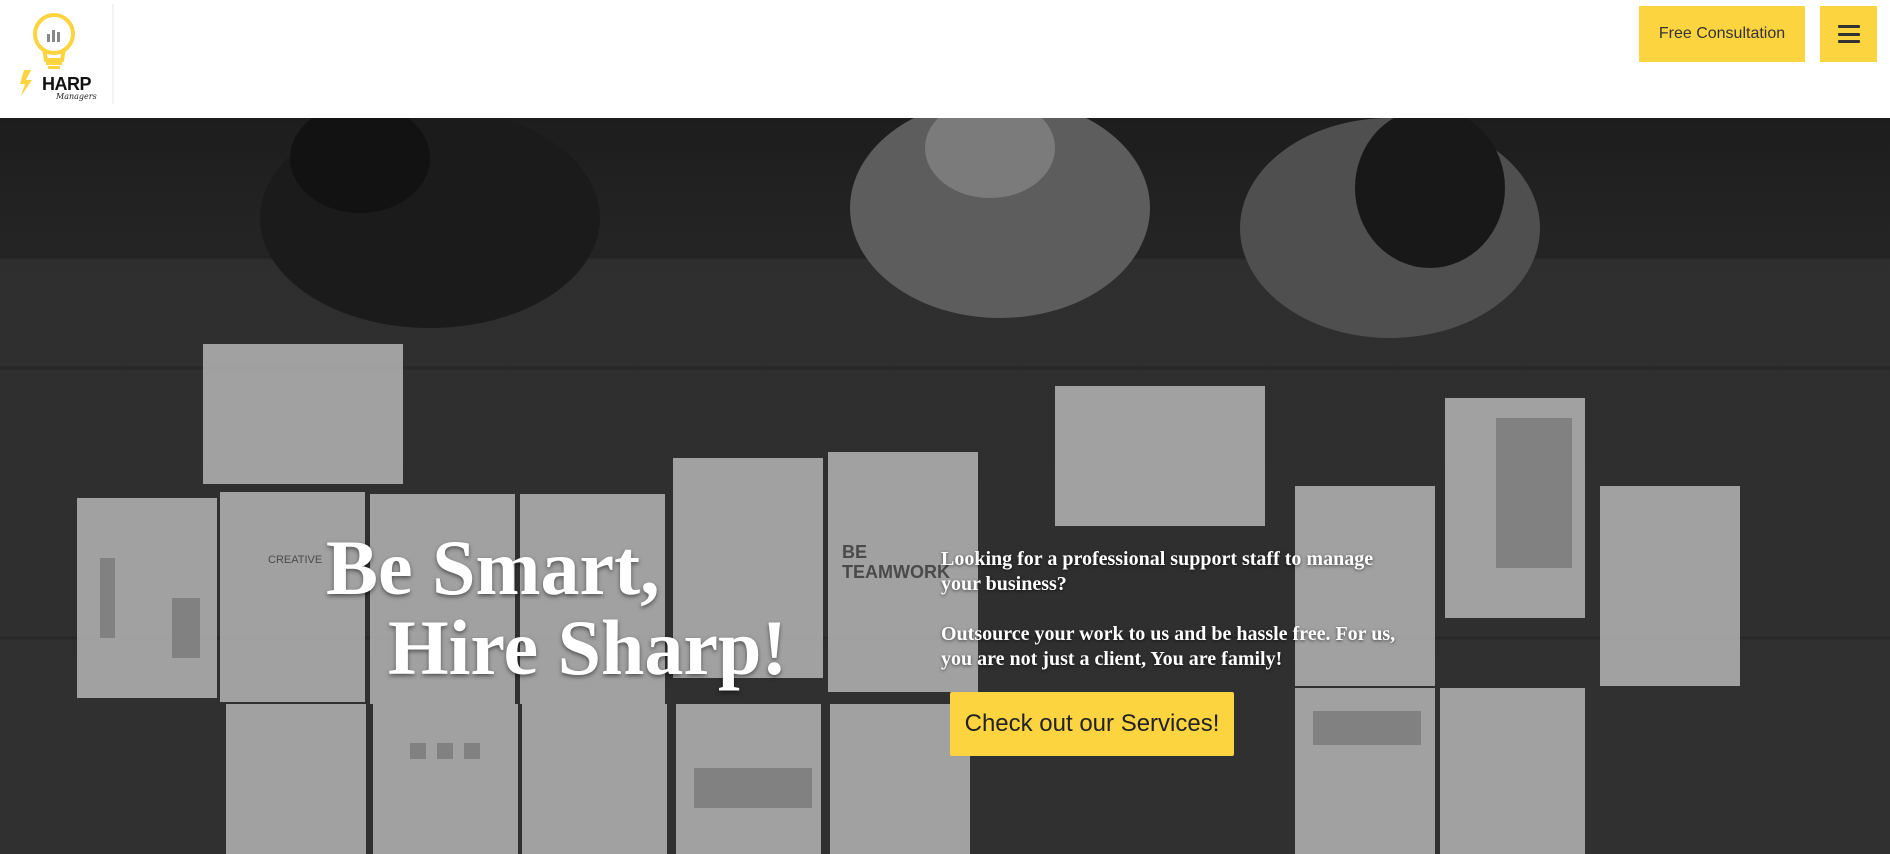 Image resolution: width=1890 pixels, height=854 pixels. I want to click on hero-headline: Be Smart, Hire Sharp!, so click(566, 608).